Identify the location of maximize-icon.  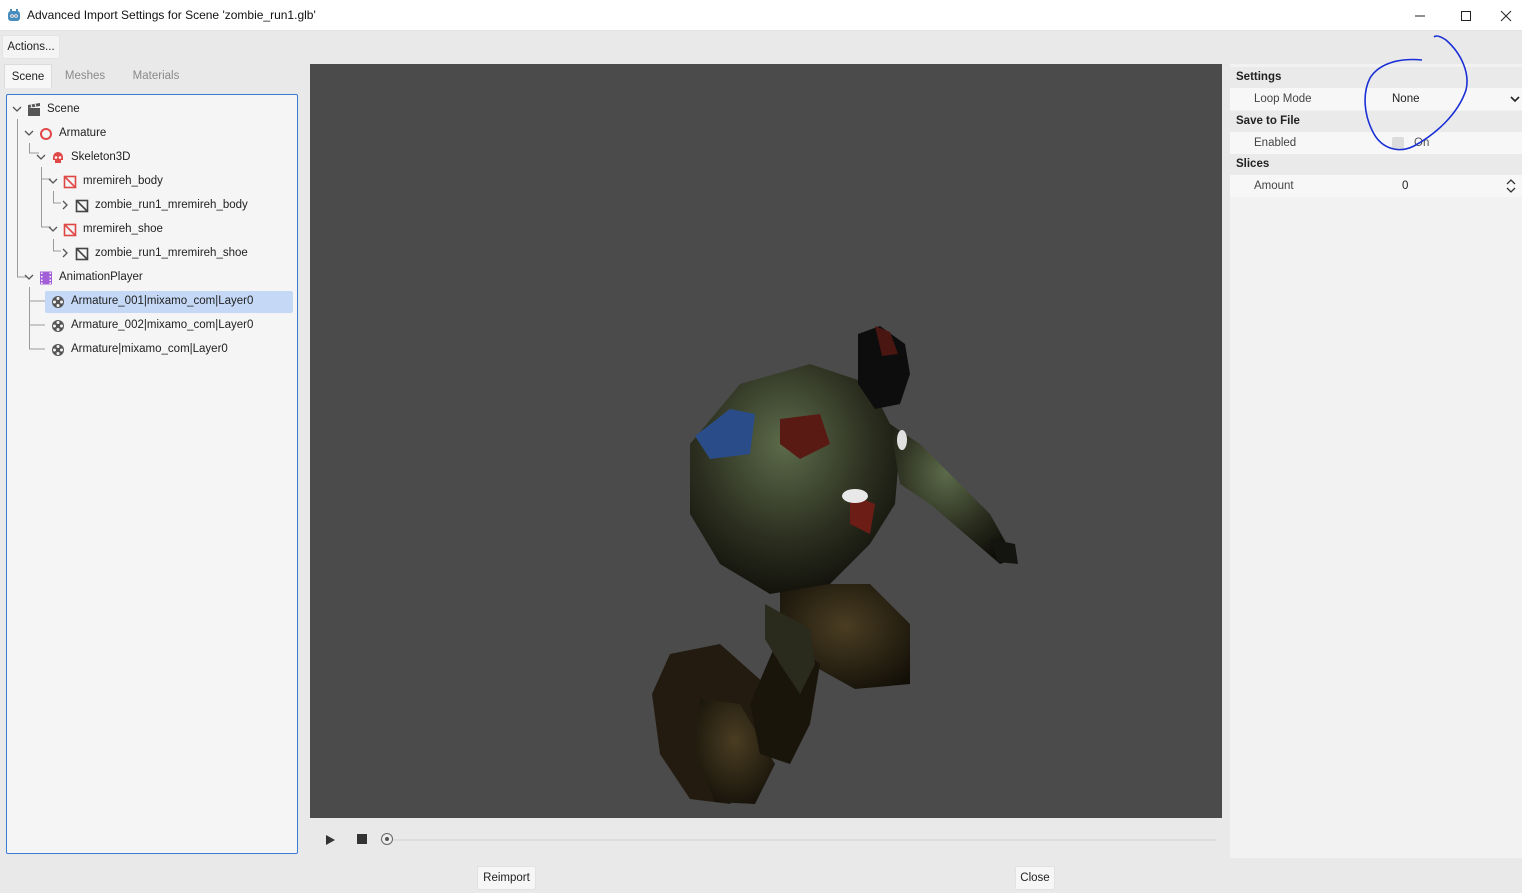
(1466, 15).